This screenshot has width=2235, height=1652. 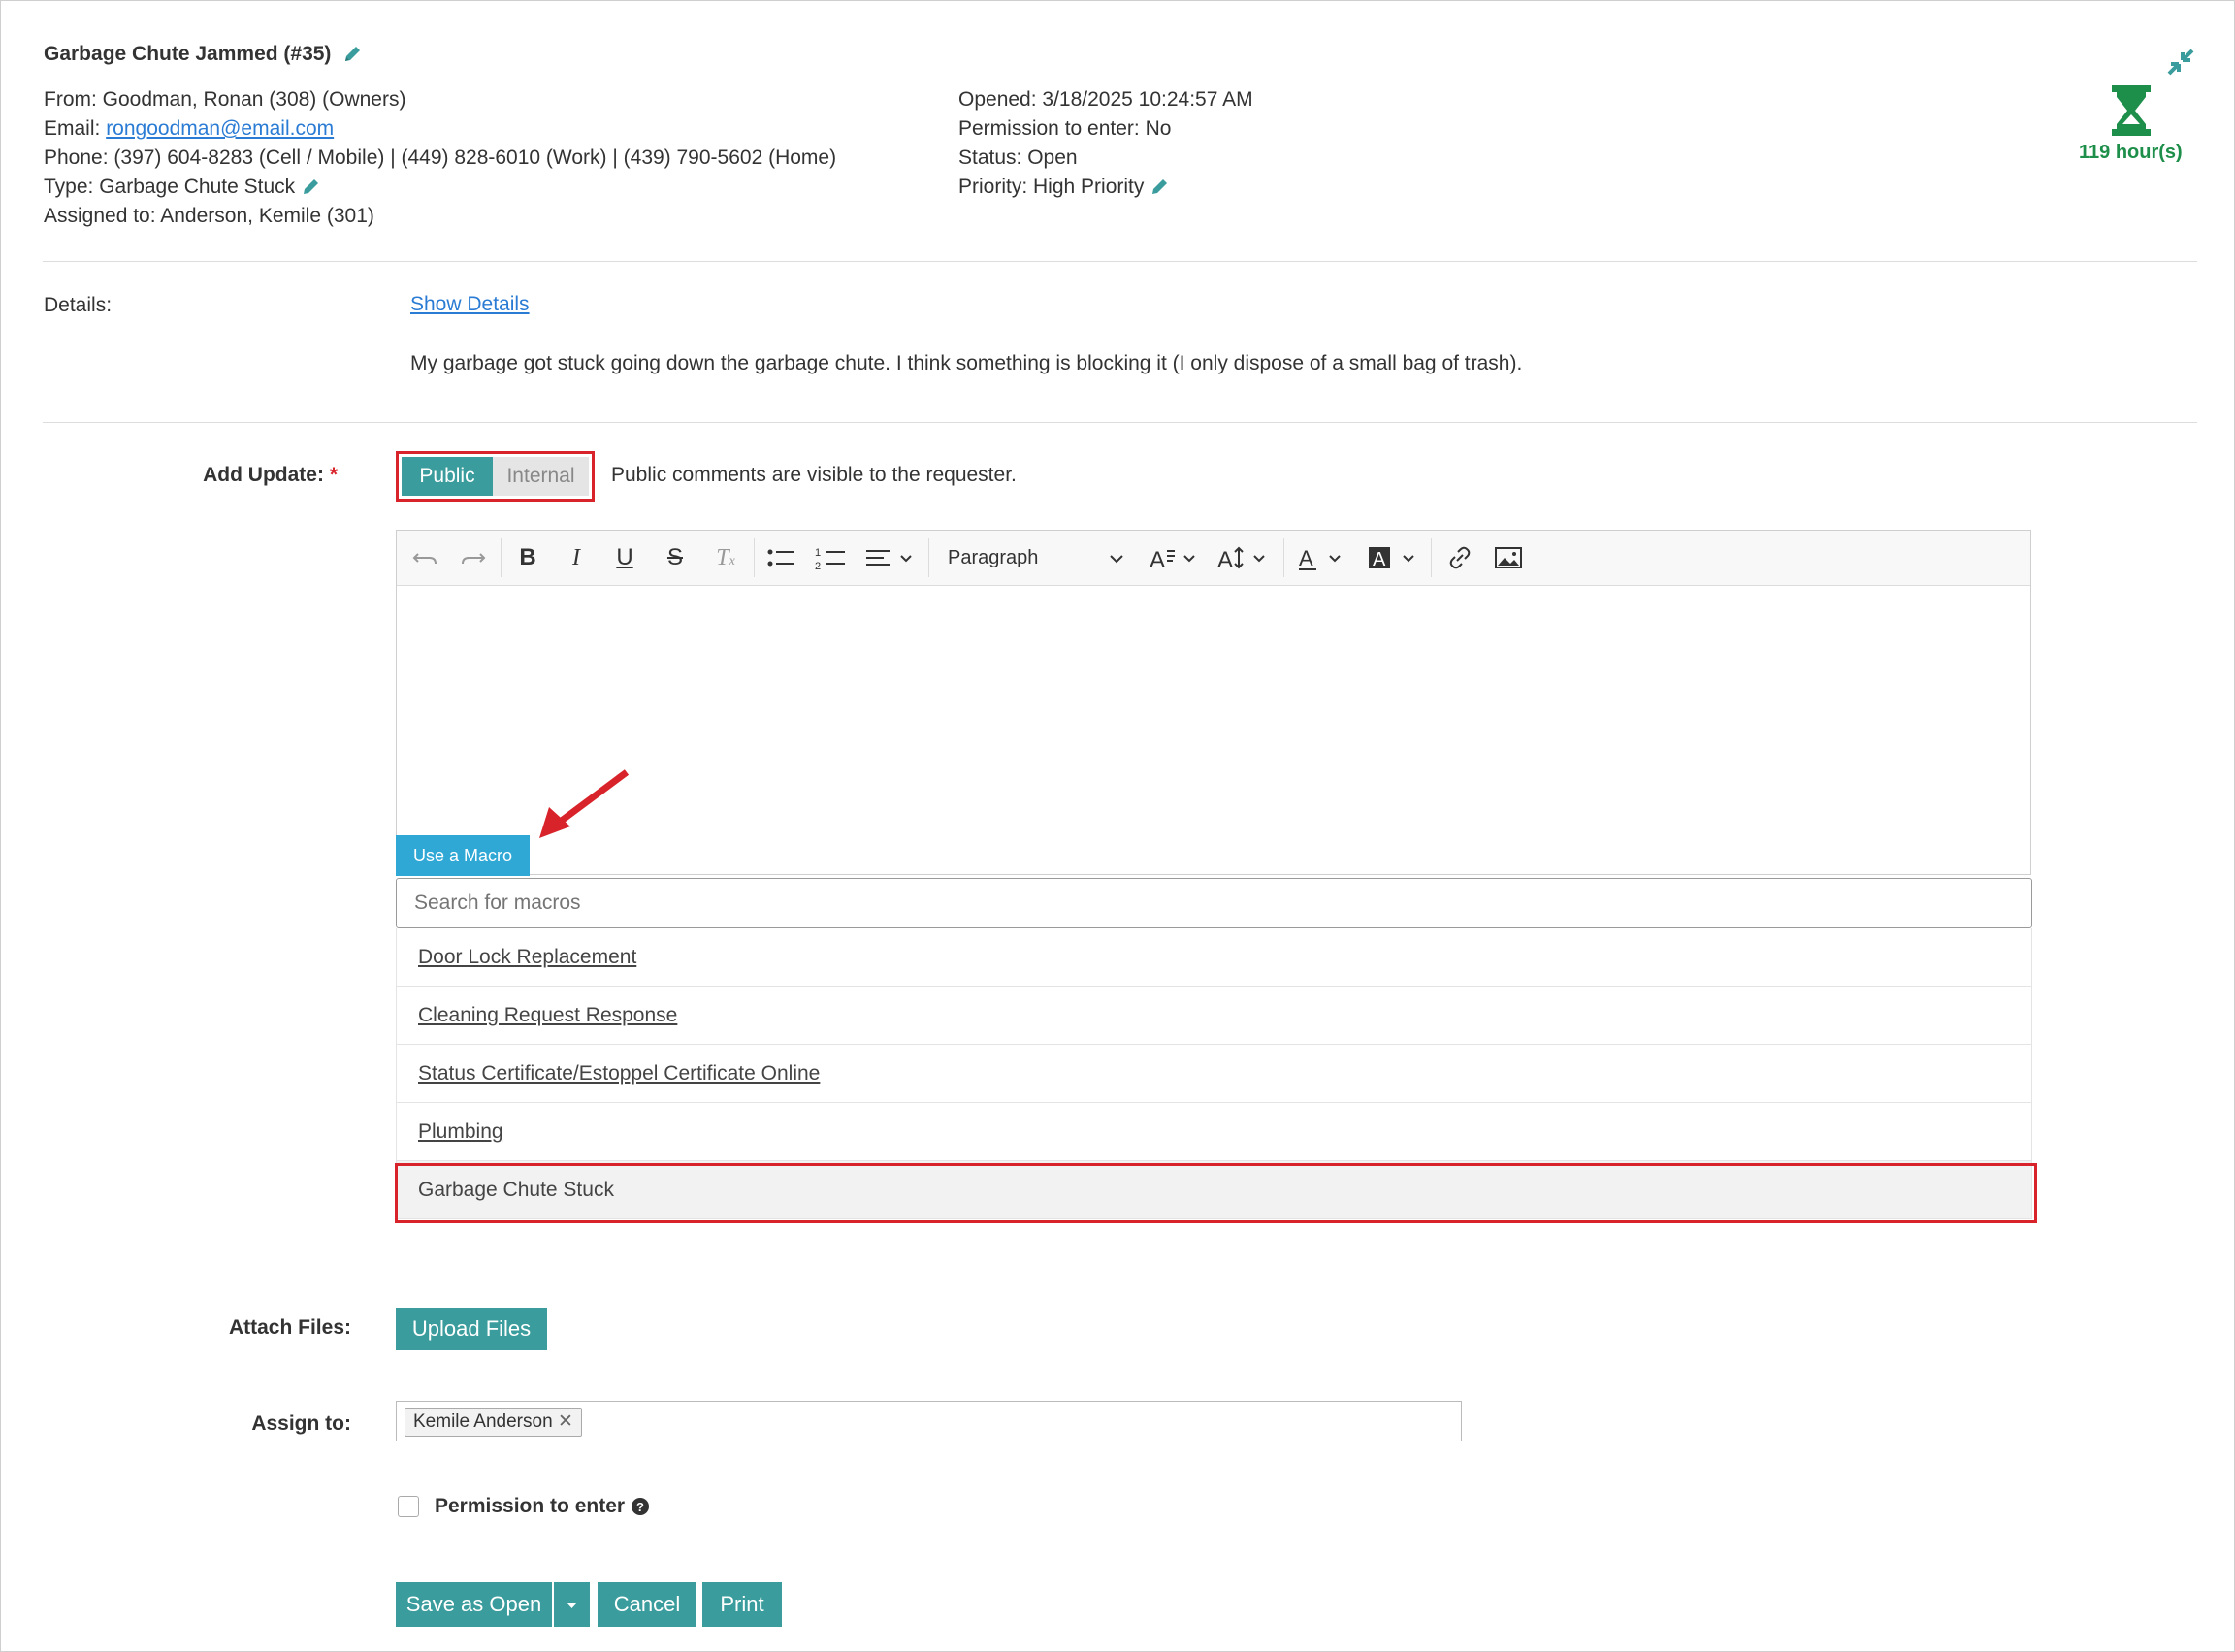 I want to click on priority-line: Priority: High Priority, so click(x=1106, y=187).